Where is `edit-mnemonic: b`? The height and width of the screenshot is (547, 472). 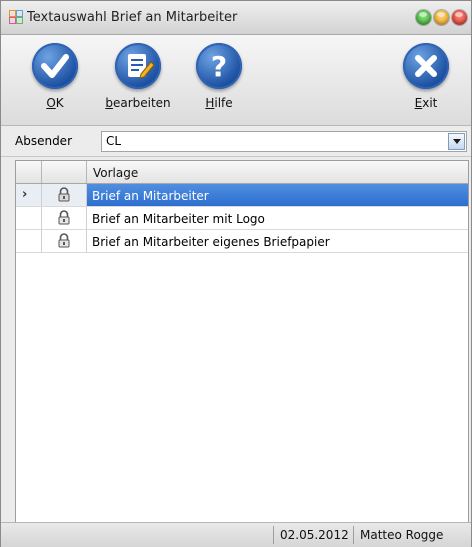 edit-mnemonic: b is located at coordinates (109, 103).